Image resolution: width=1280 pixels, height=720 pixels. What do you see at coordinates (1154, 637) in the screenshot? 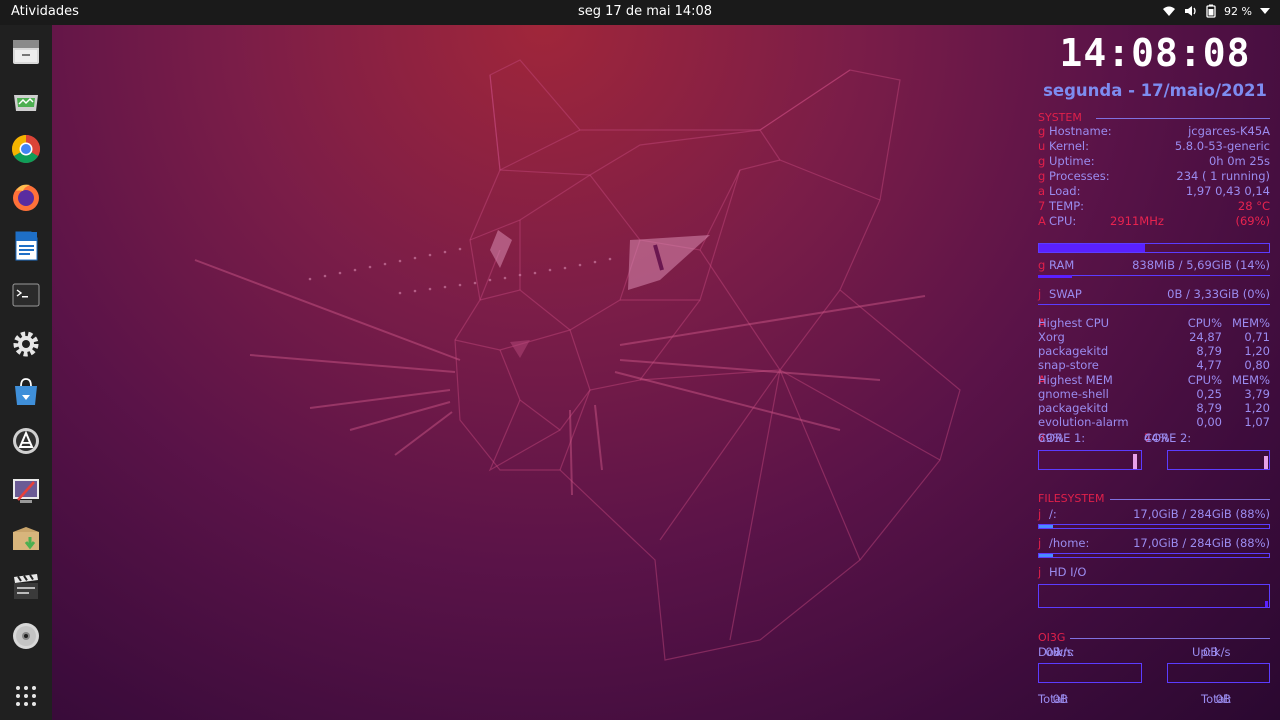
I see `network-section-title: OI3G` at bounding box center [1154, 637].